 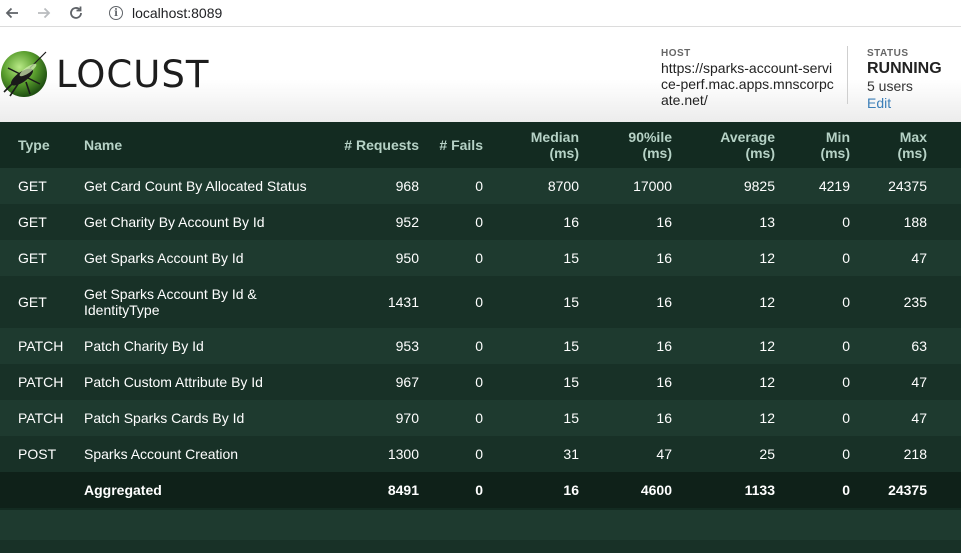 I want to click on cell-requests: 952, so click(x=407, y=222).